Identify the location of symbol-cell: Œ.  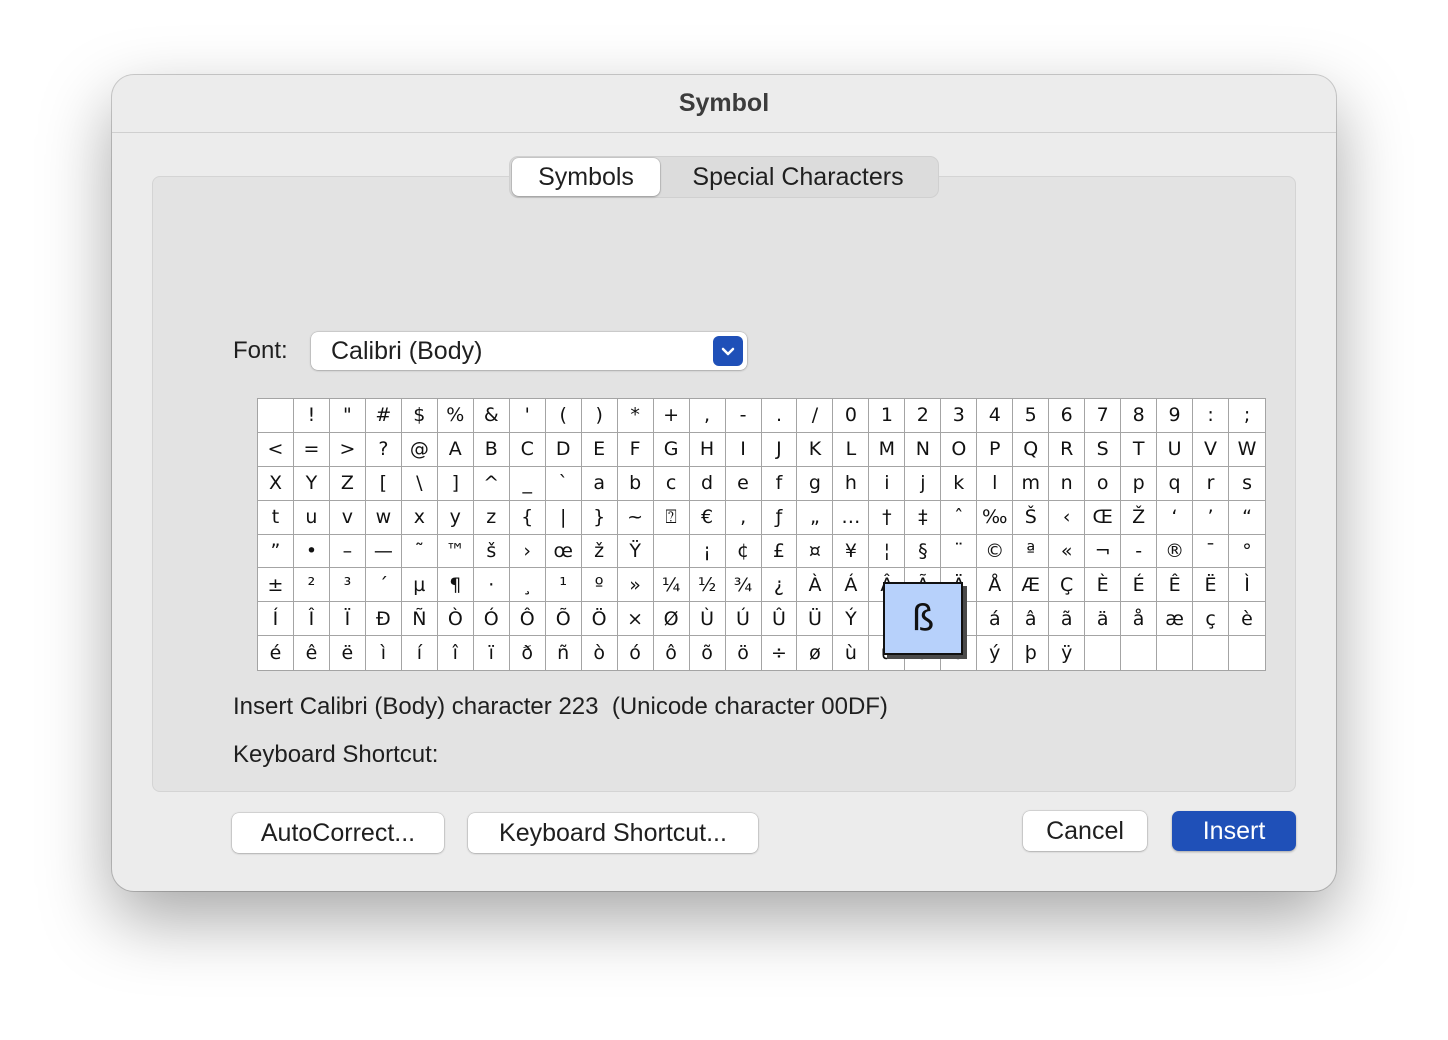
(1103, 517).